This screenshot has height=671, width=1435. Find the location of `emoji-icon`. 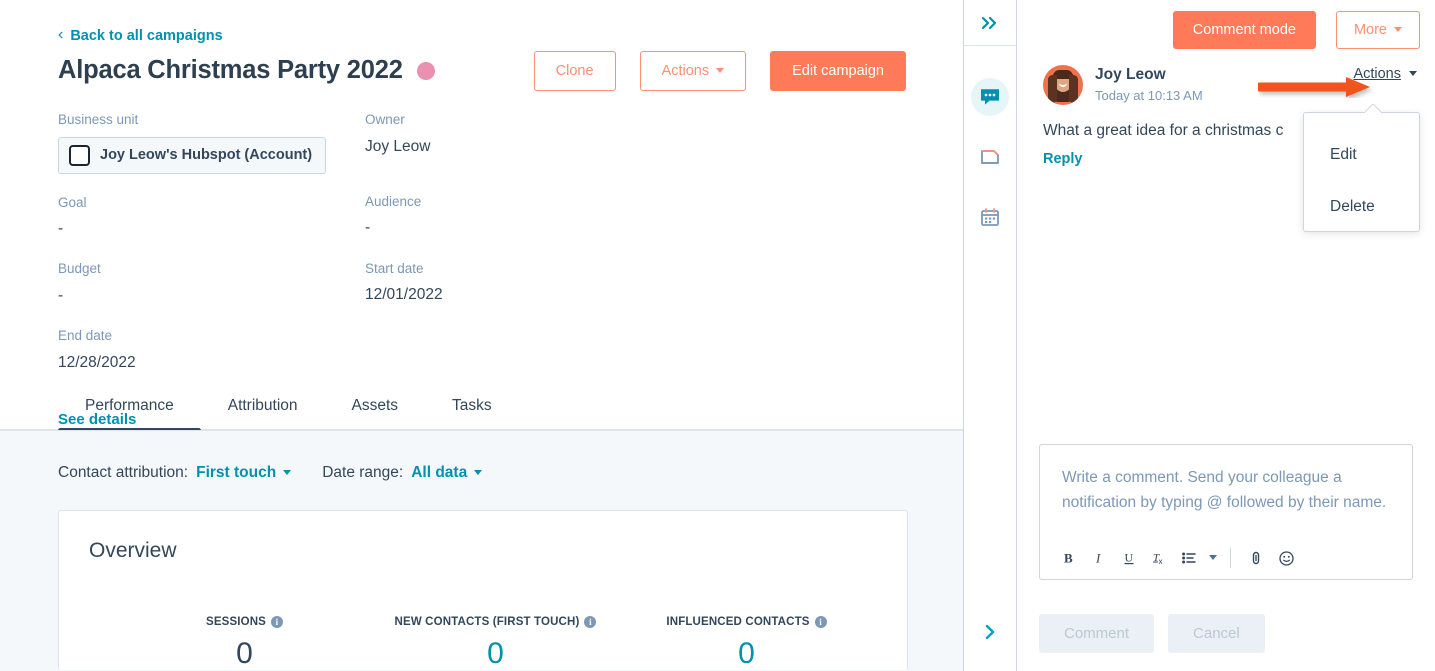

emoji-icon is located at coordinates (1286, 558).